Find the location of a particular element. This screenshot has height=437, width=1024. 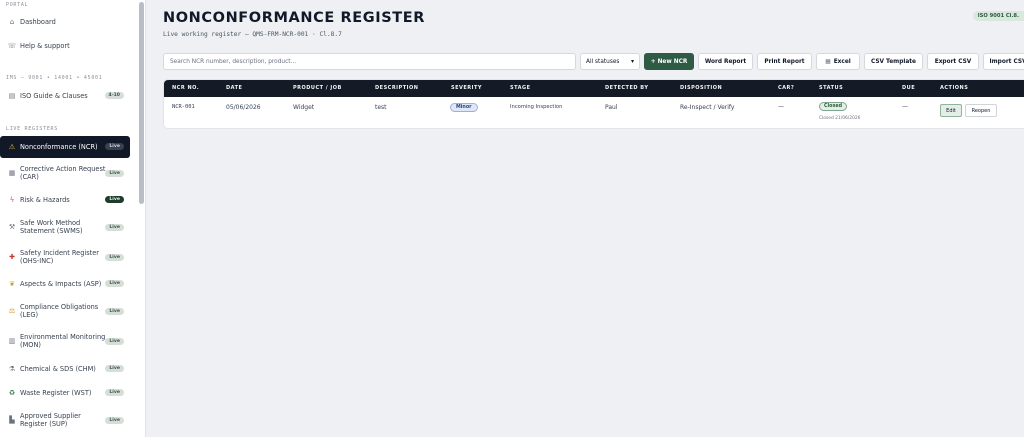

recycle-icon: ♻ is located at coordinates (12, 393).